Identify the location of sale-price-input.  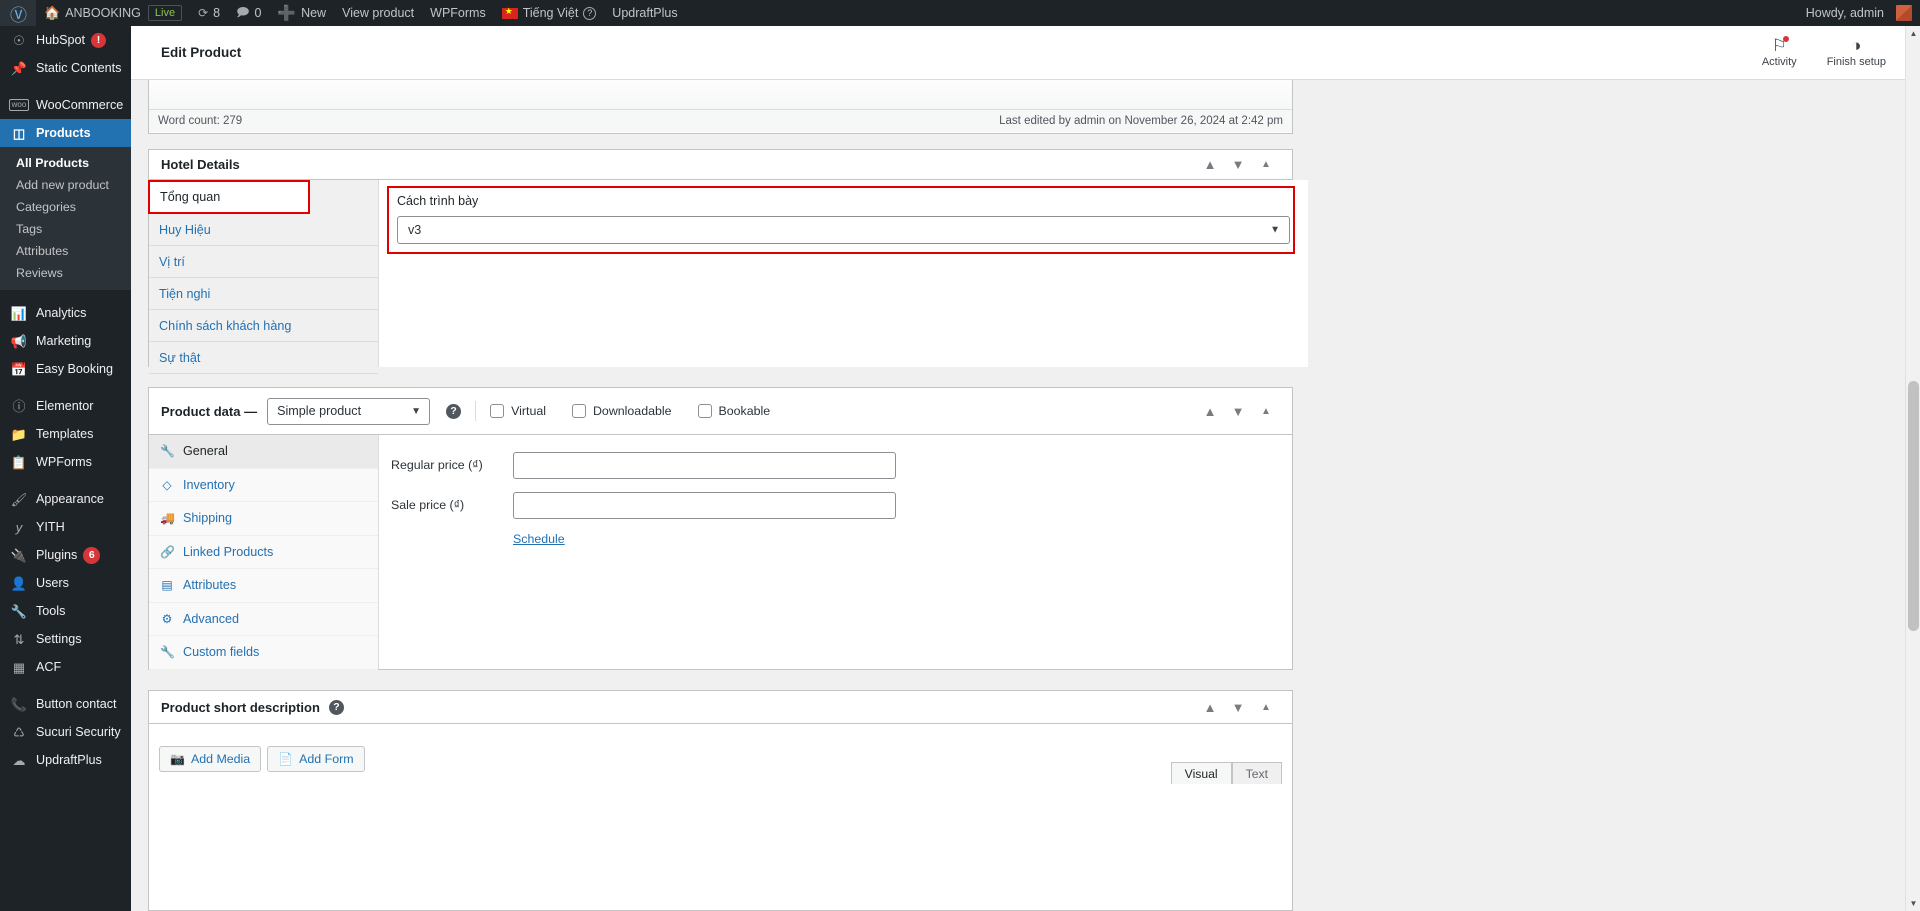
(704, 505).